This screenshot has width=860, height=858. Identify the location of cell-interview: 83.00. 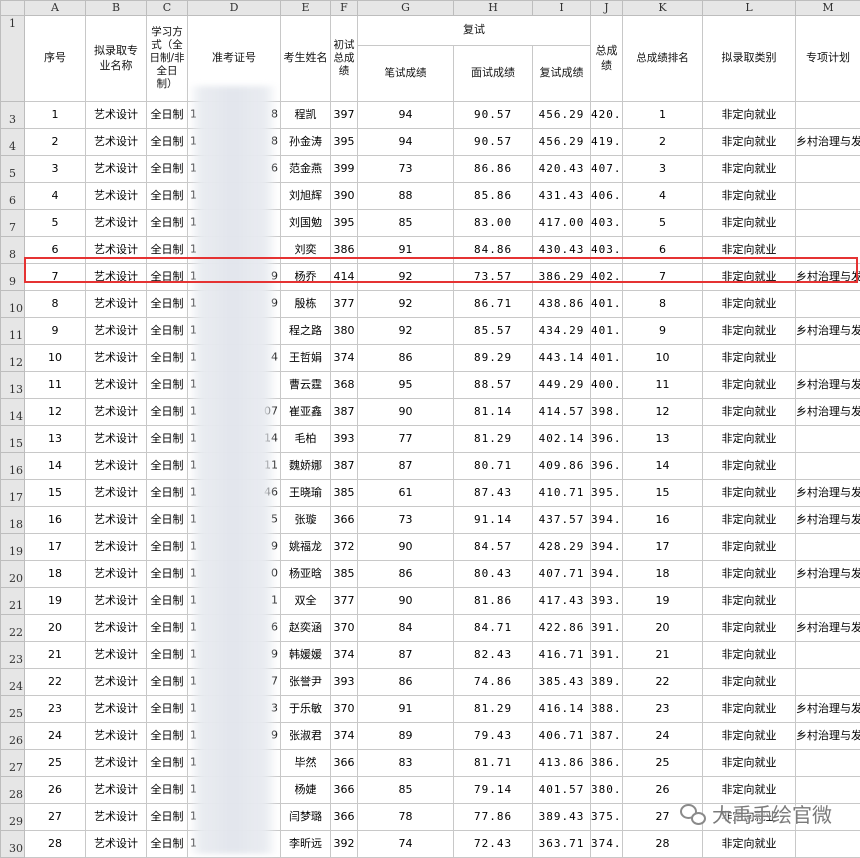
(493, 223).